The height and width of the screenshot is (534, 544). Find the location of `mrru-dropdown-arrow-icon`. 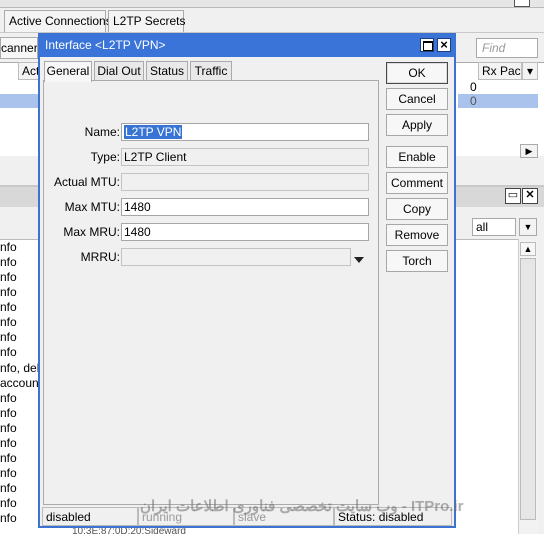

mrru-dropdown-arrow-icon is located at coordinates (359, 260).